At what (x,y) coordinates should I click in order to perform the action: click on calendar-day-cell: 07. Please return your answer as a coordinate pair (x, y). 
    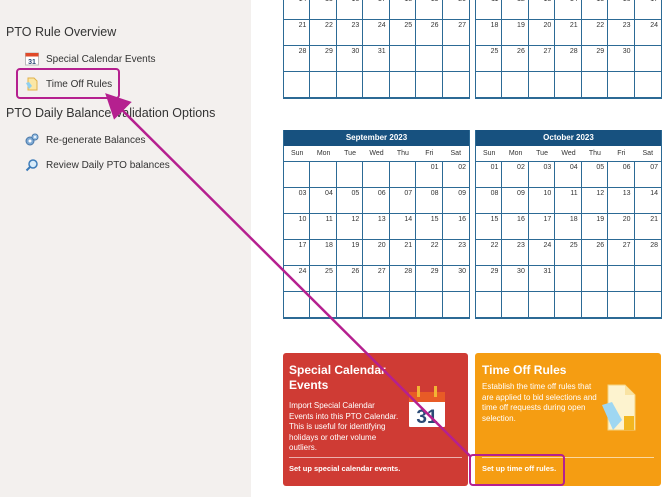
    Looking at the image, I should click on (403, 201).